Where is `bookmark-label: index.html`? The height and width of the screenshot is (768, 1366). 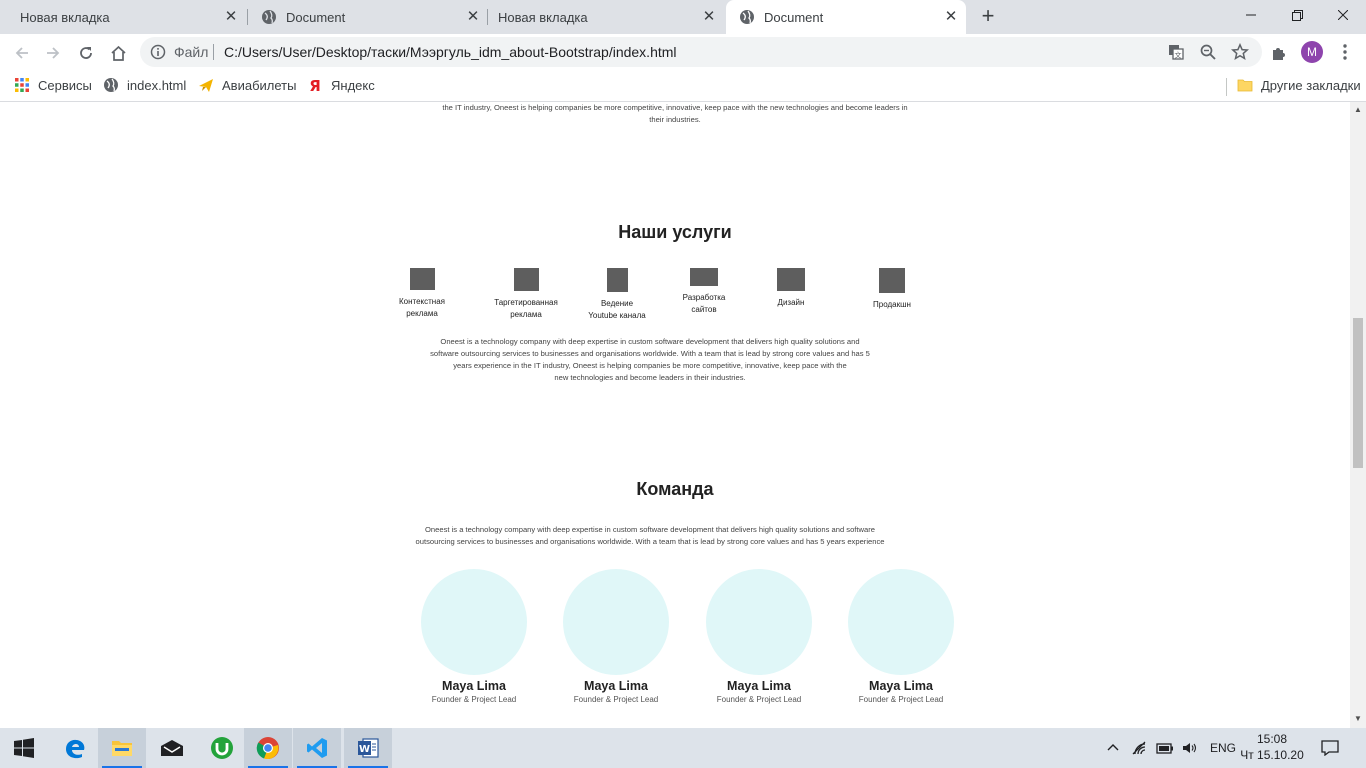
bookmark-label: index.html is located at coordinates (157, 85).